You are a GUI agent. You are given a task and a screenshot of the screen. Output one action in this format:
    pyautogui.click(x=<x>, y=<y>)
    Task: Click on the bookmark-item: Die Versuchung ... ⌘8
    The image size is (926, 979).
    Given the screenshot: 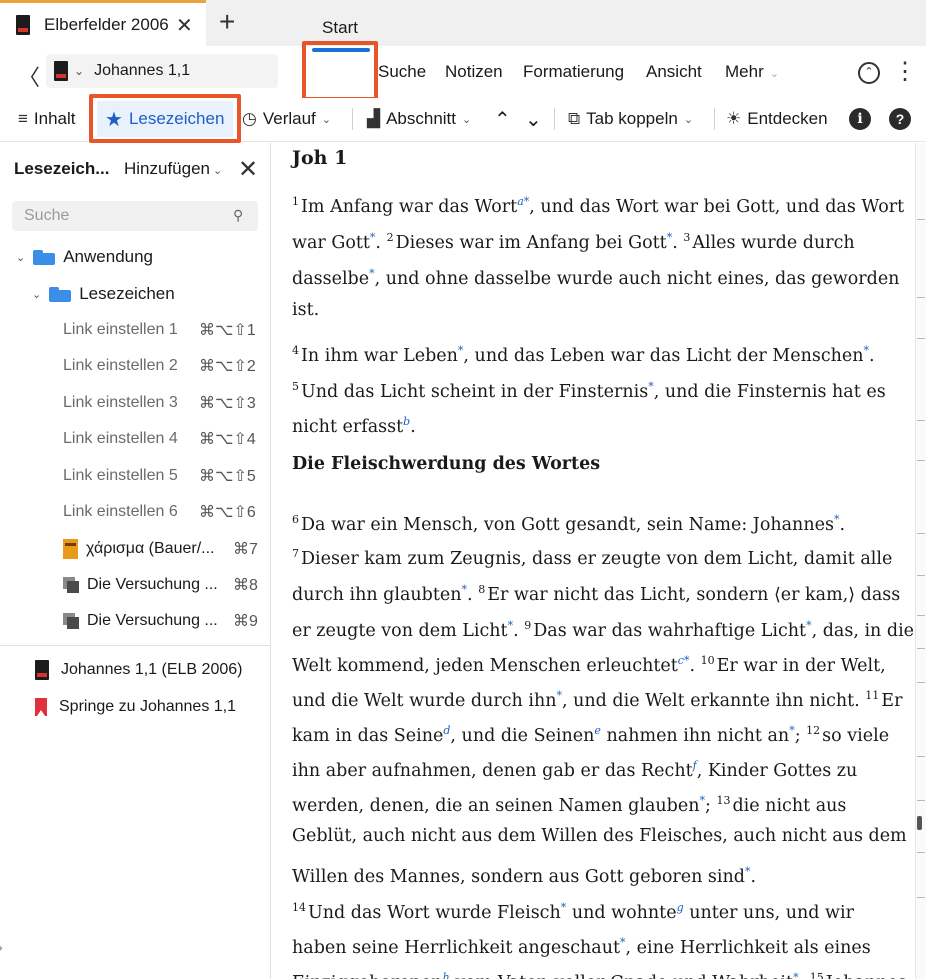 What is the action you would take?
    pyautogui.click(x=163, y=585)
    